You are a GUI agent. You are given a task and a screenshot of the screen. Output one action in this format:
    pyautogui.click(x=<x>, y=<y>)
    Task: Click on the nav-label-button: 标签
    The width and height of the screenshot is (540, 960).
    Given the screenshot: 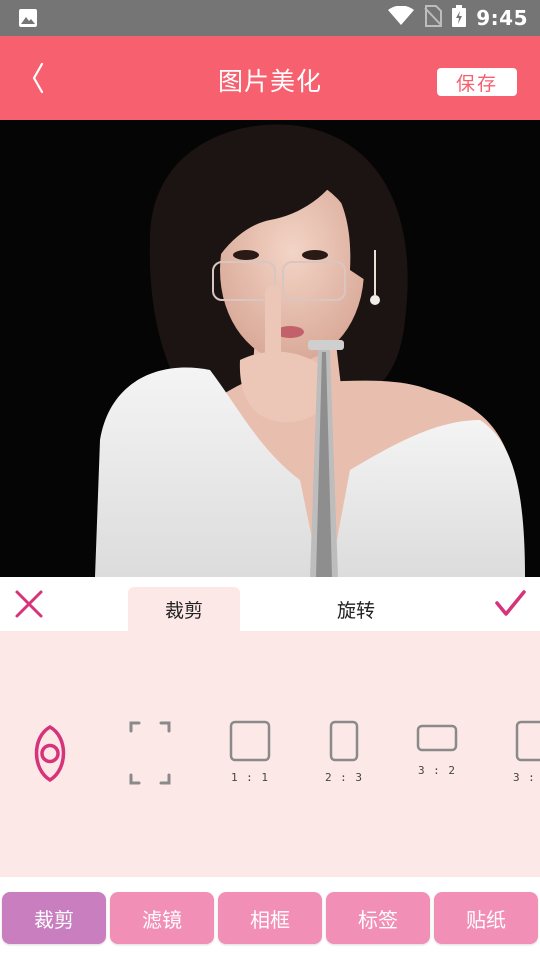 What is the action you would take?
    pyautogui.click(x=378, y=918)
    